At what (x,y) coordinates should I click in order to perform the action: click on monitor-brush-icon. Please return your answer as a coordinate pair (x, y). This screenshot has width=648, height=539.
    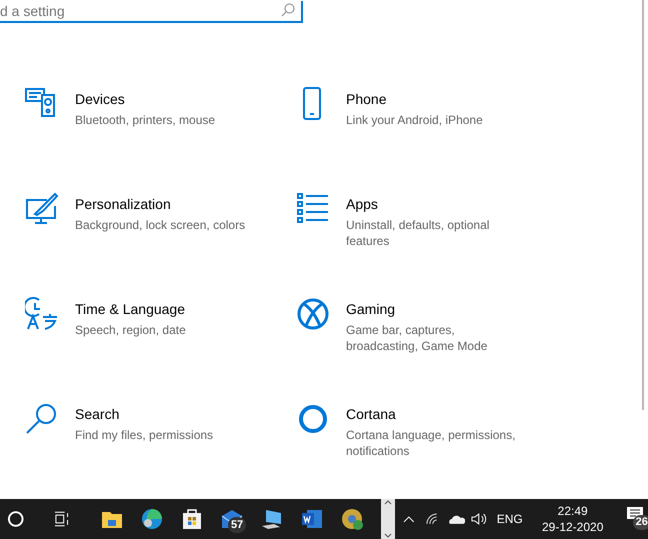
    Looking at the image, I should click on (42, 209).